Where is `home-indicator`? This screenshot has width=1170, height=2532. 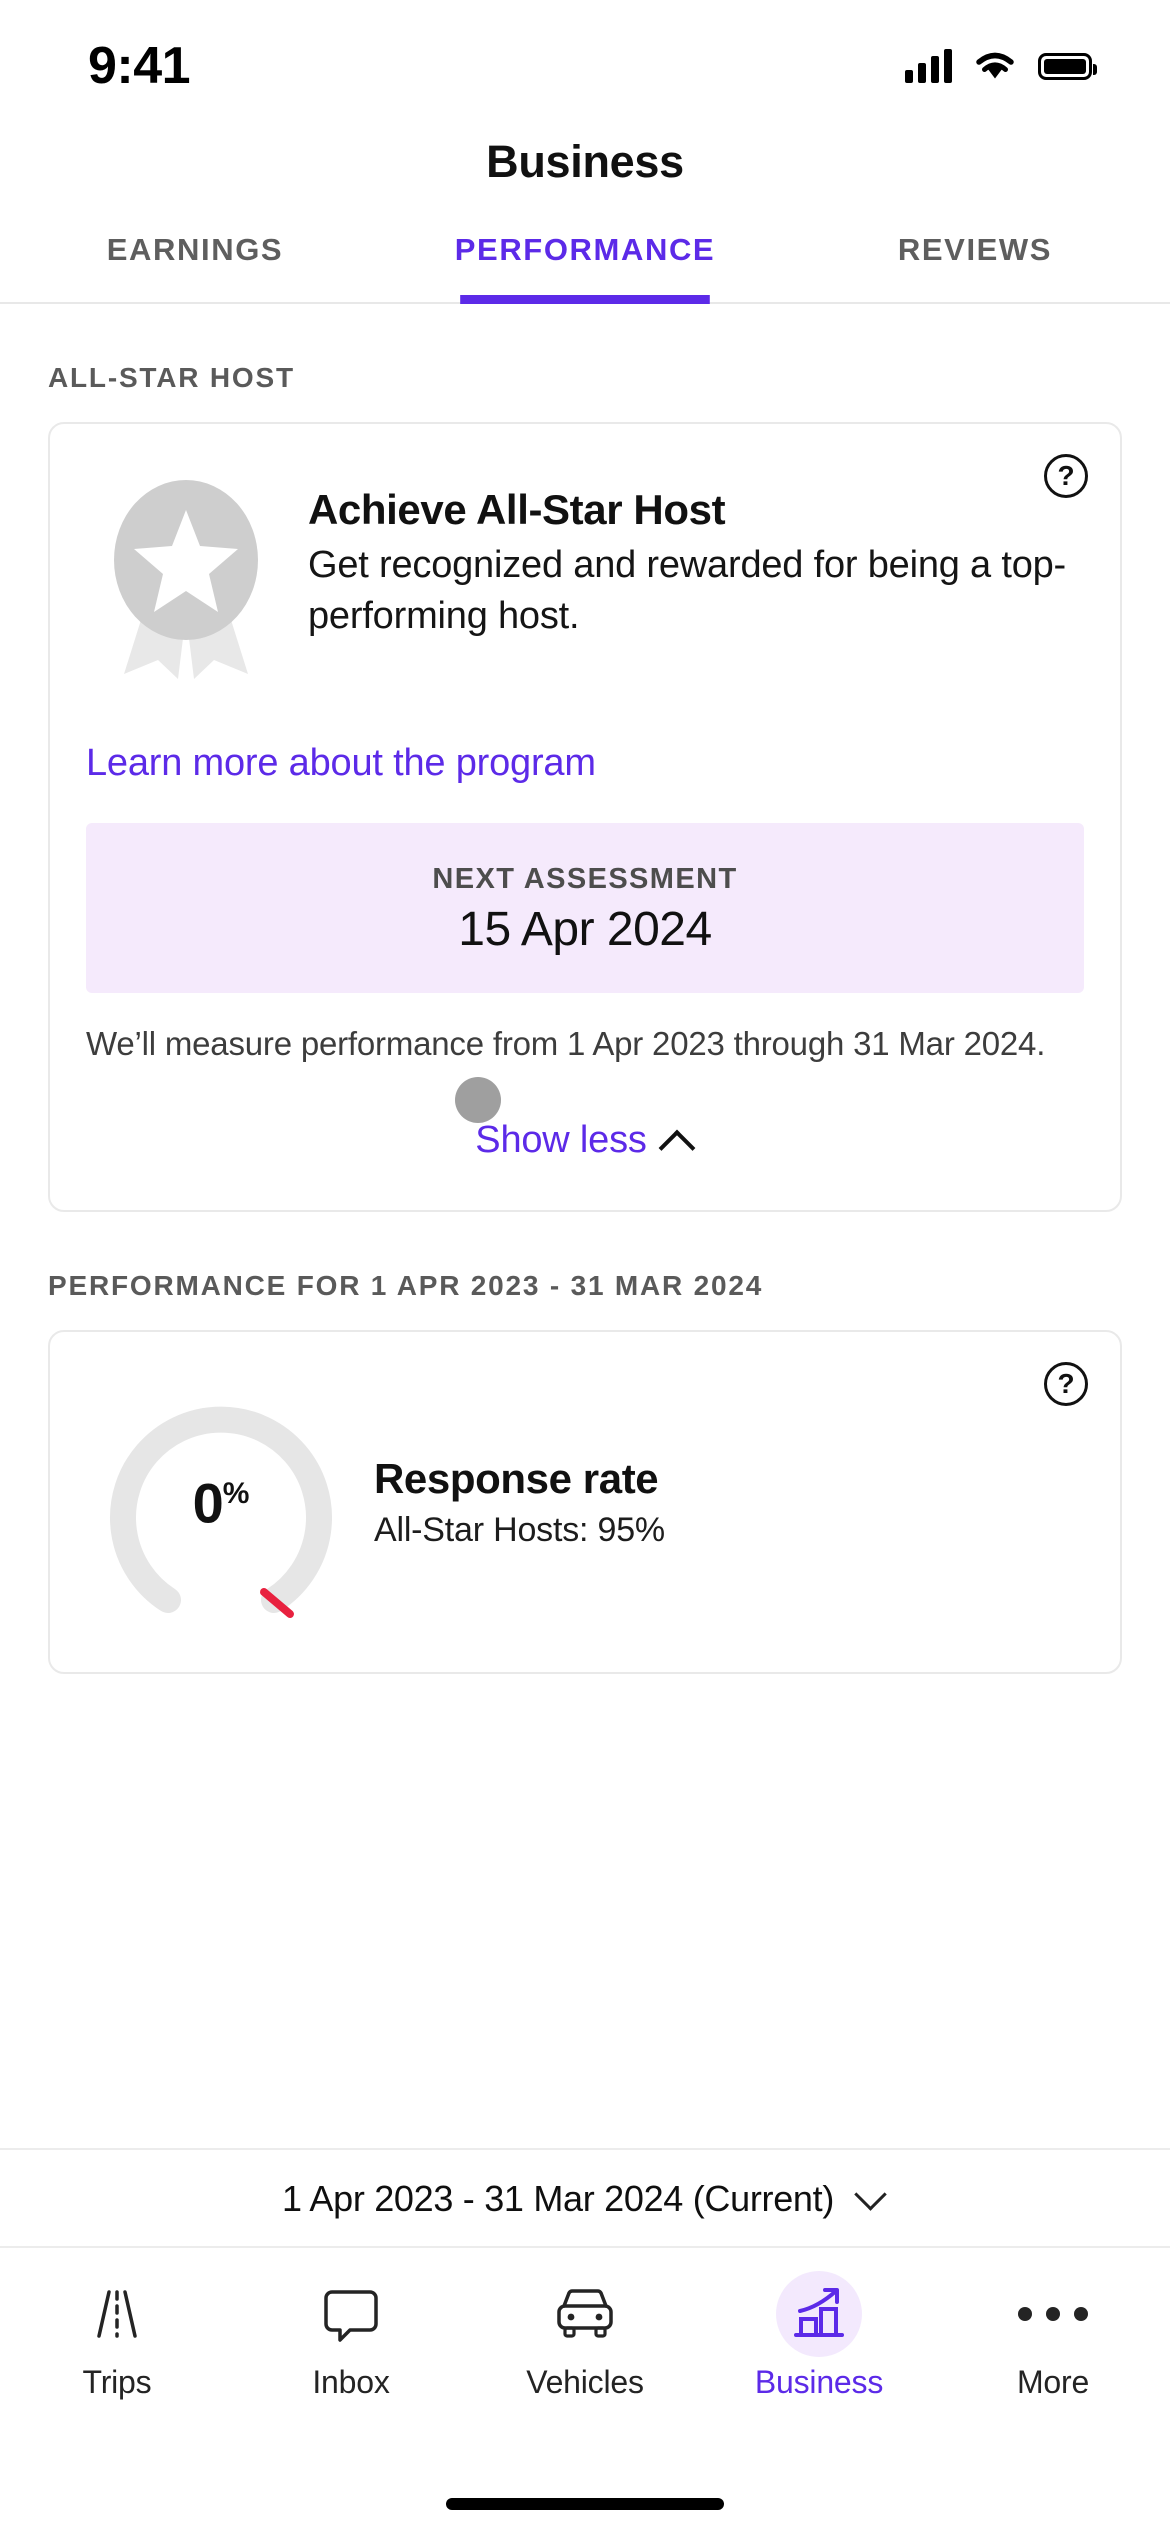
home-indicator is located at coordinates (585, 2504).